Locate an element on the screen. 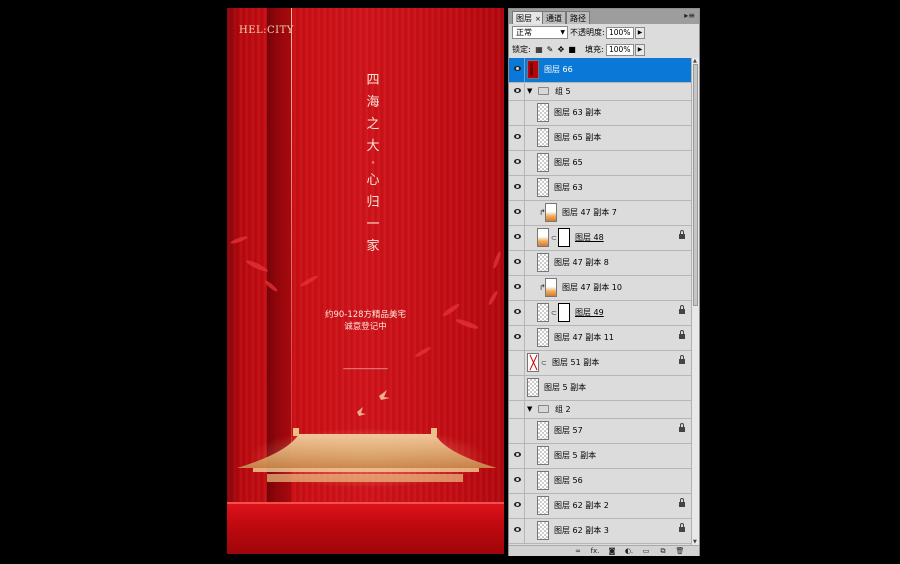 The height and width of the screenshot is (564, 900). layer-list-scrollbar: ▲ ▼ is located at coordinates (695, 301).